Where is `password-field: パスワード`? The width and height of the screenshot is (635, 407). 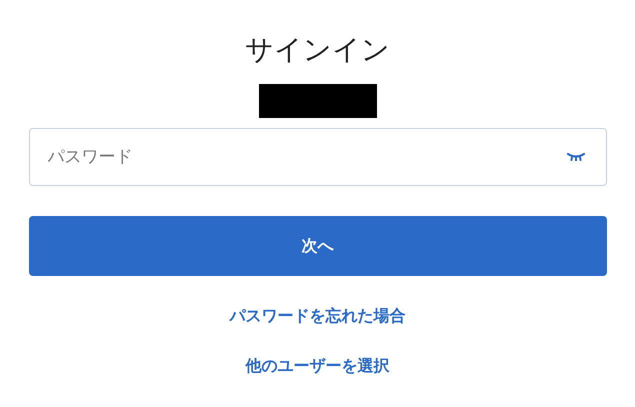 password-field: パスワード is located at coordinates (317, 157).